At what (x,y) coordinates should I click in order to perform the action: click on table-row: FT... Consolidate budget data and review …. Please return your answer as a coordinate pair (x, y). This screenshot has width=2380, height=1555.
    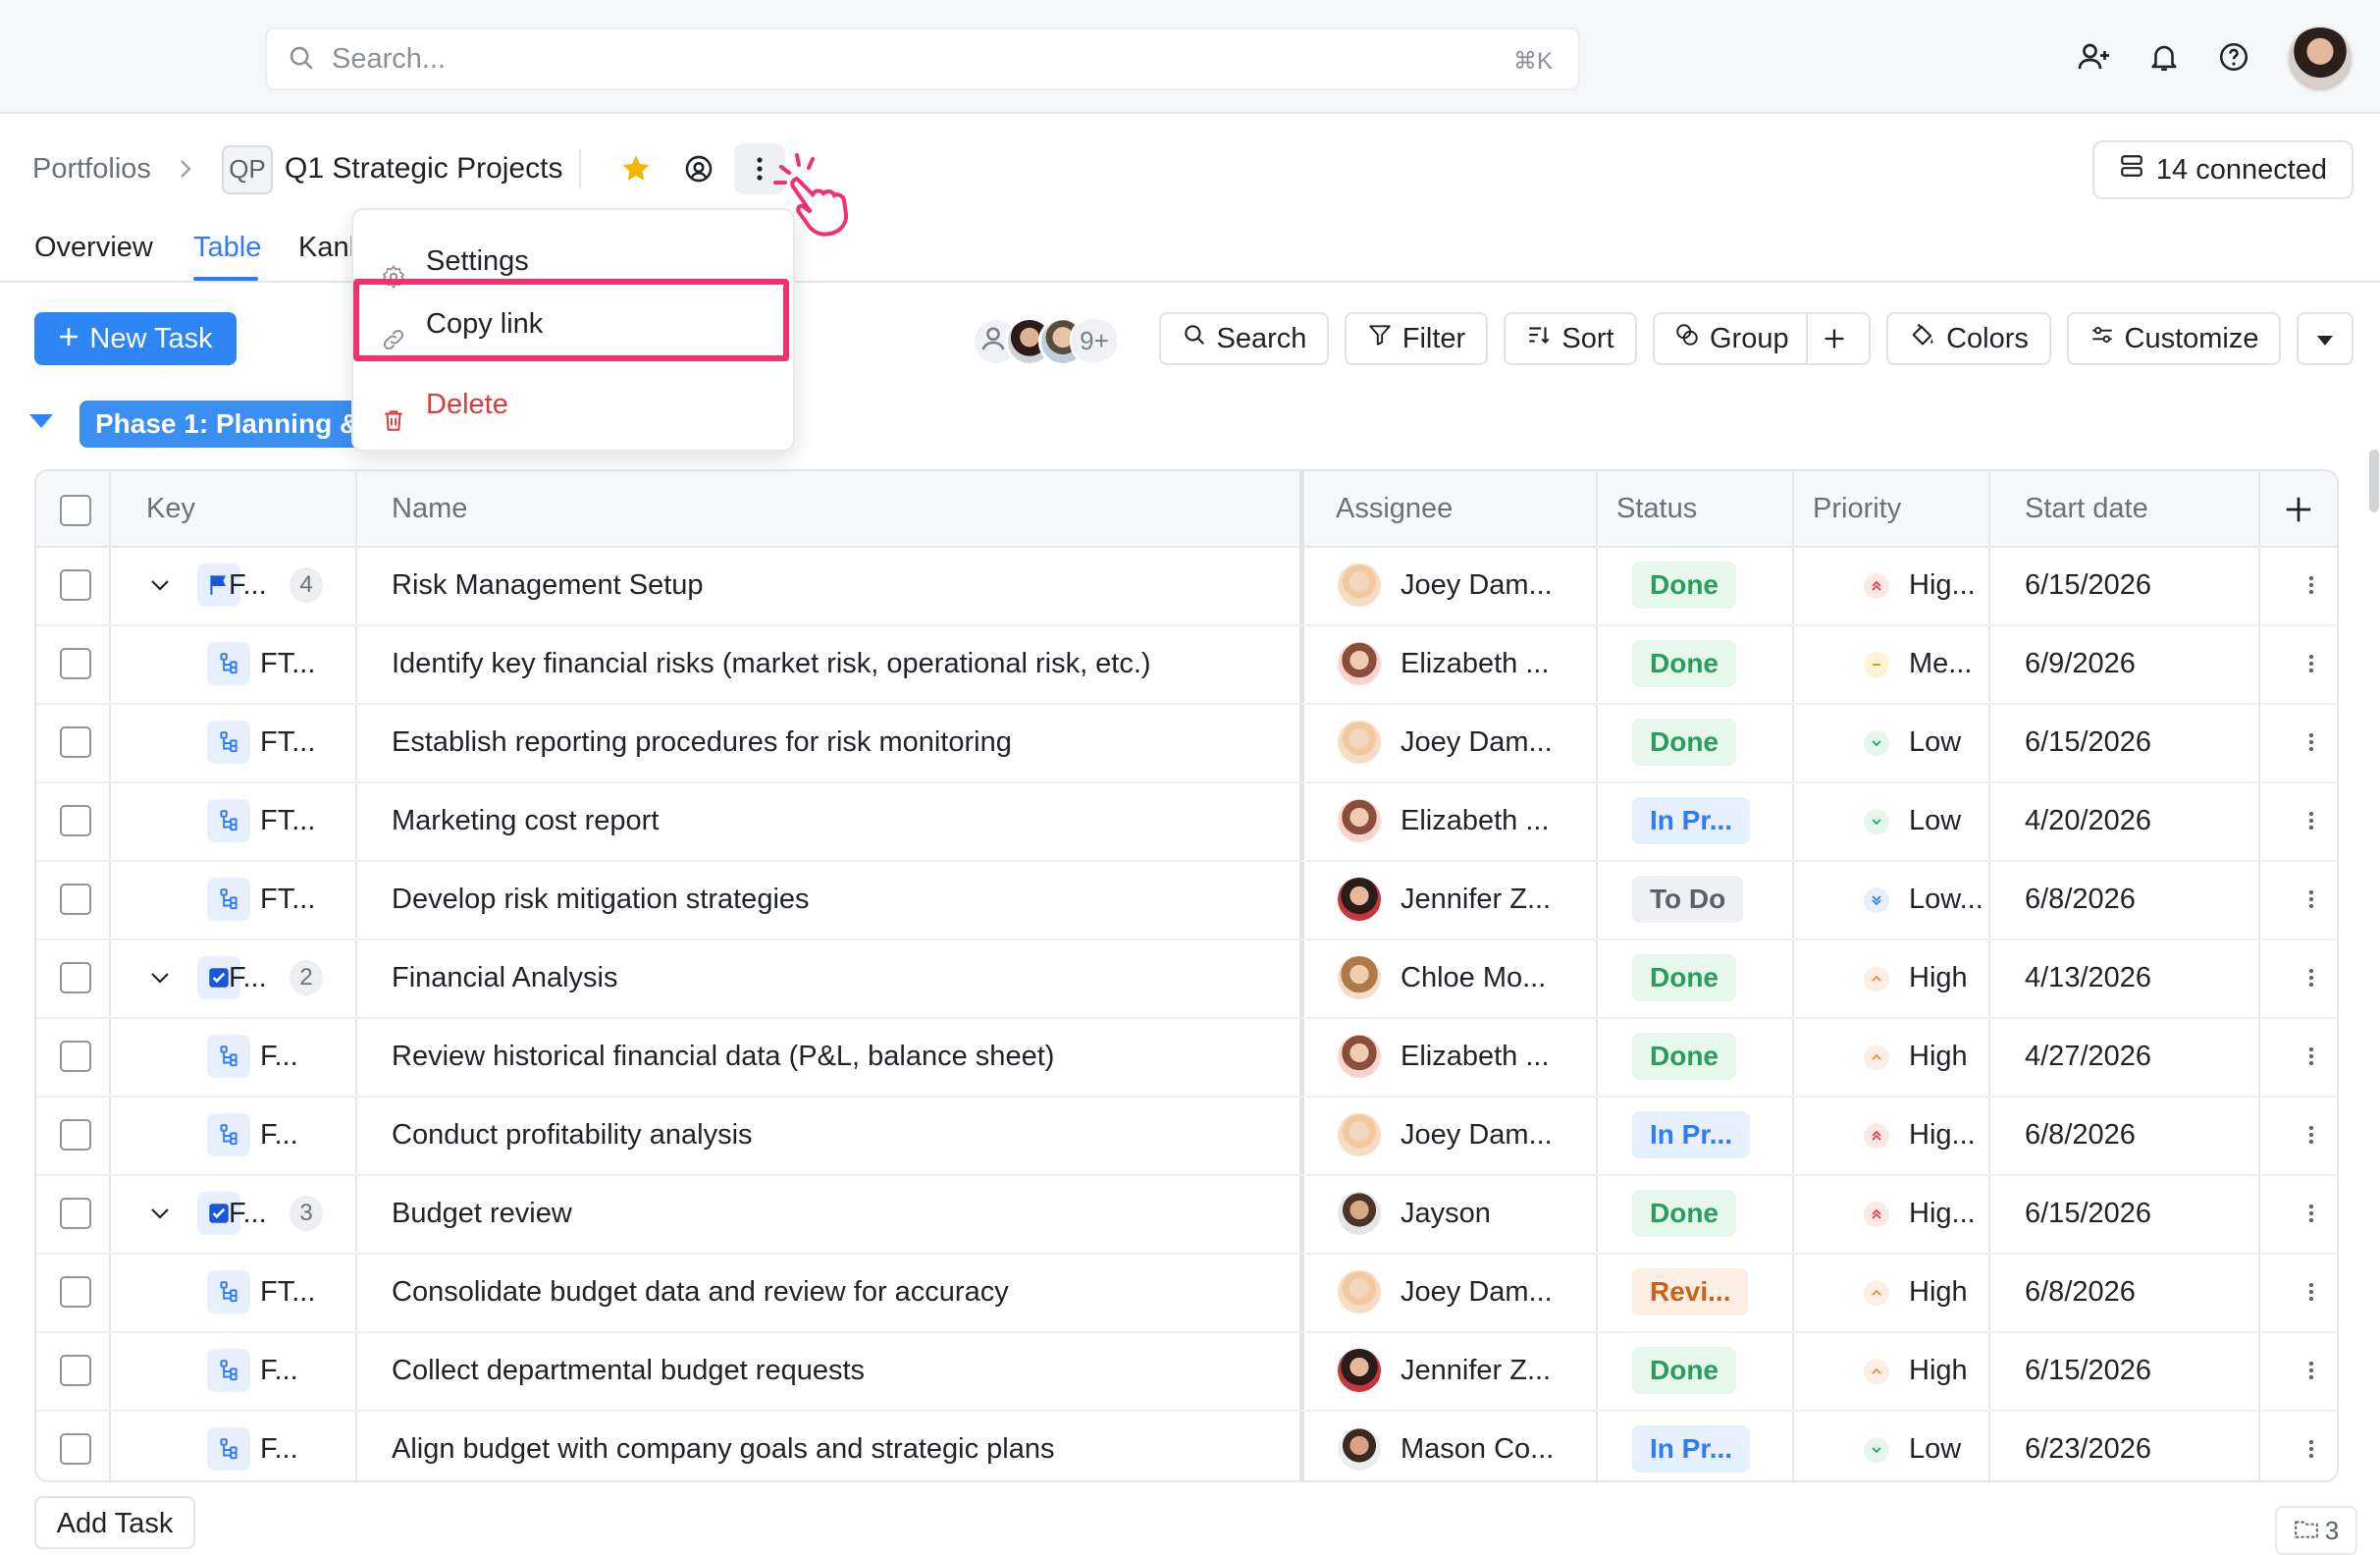
    Looking at the image, I should click on (1186, 1293).